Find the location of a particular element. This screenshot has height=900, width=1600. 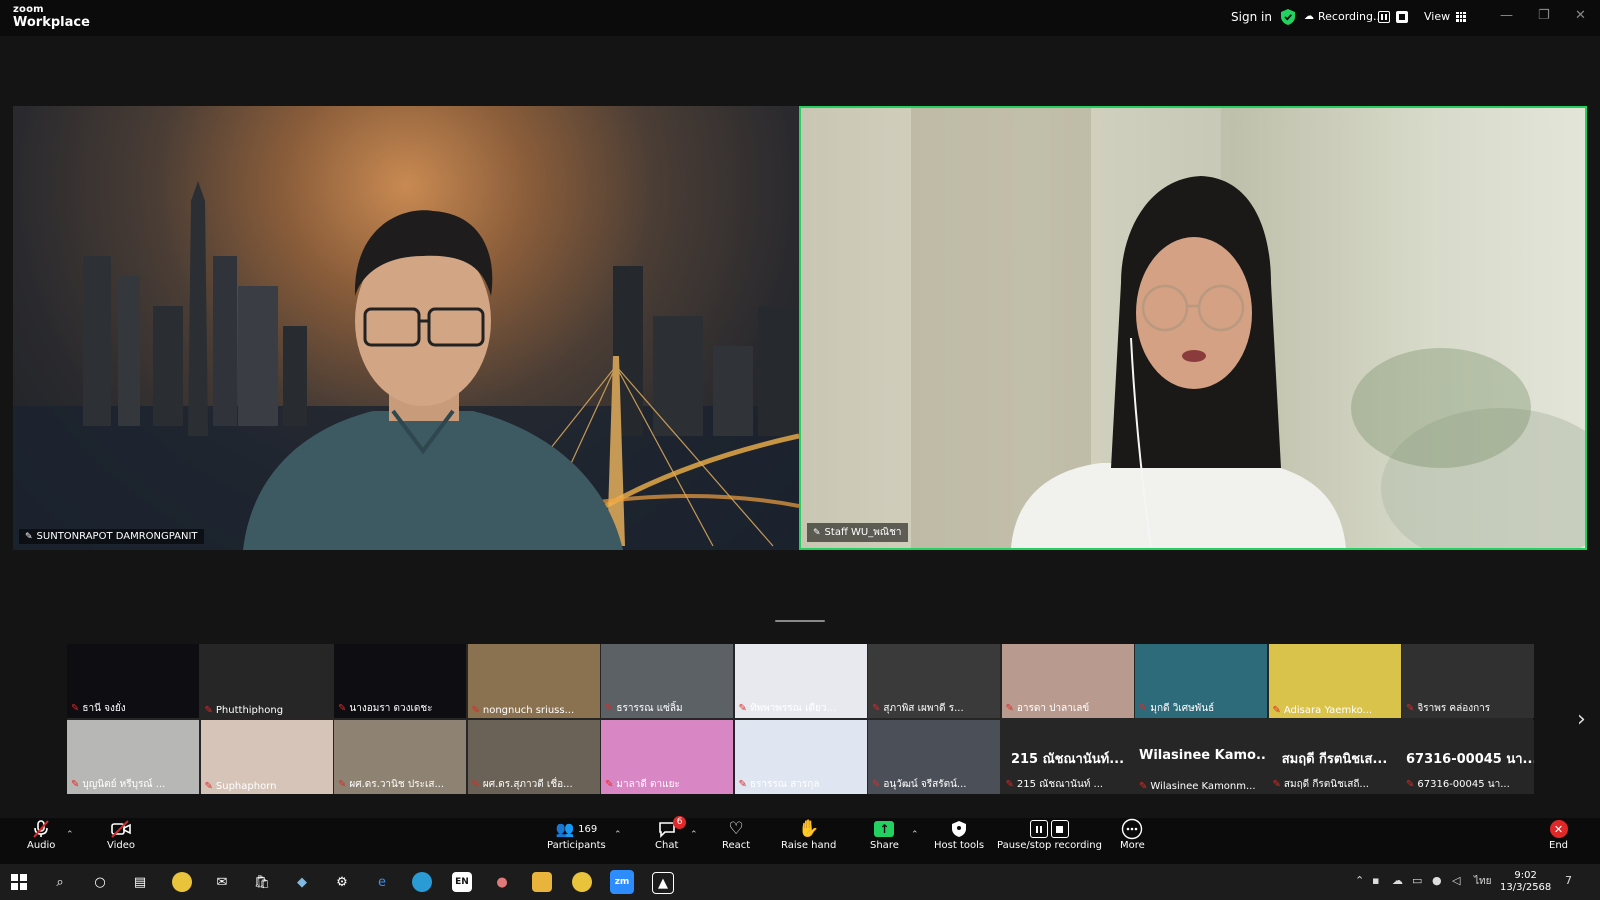

participant-name-tag: ✎ ธรารรณ แซ่ลิ้ม is located at coordinates (644, 708).